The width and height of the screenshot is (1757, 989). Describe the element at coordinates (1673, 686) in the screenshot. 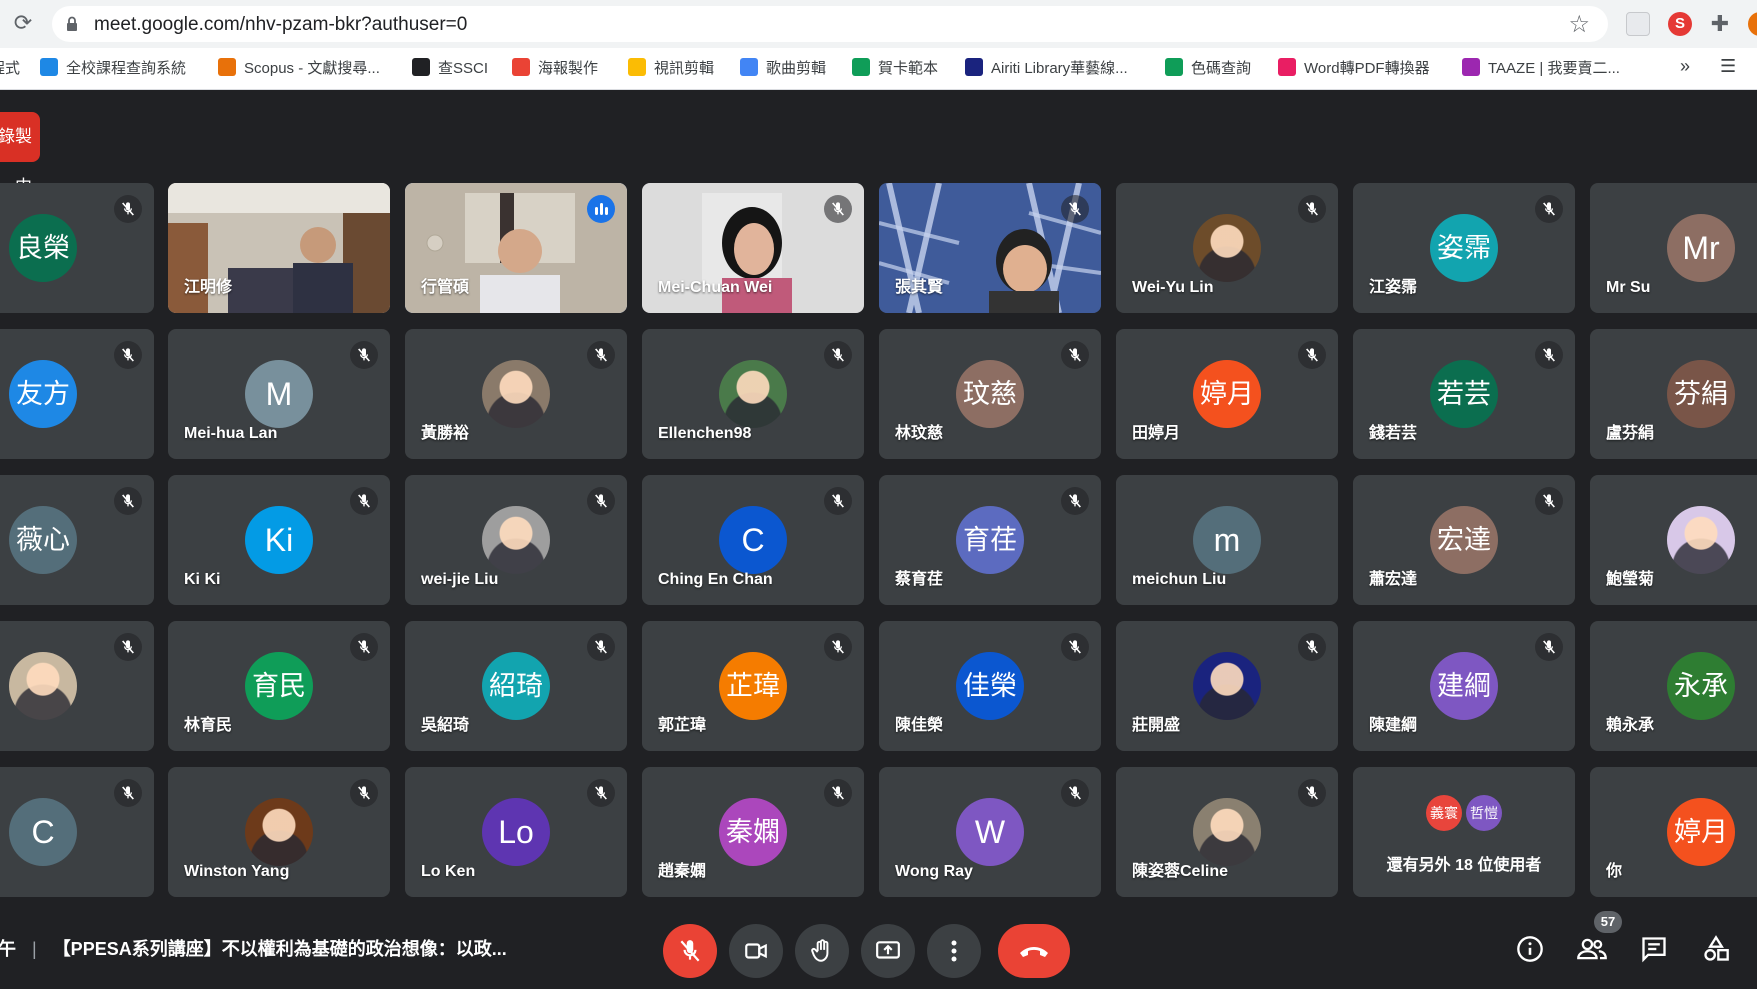

I see `participant-tile: 永承 賴永承` at that location.